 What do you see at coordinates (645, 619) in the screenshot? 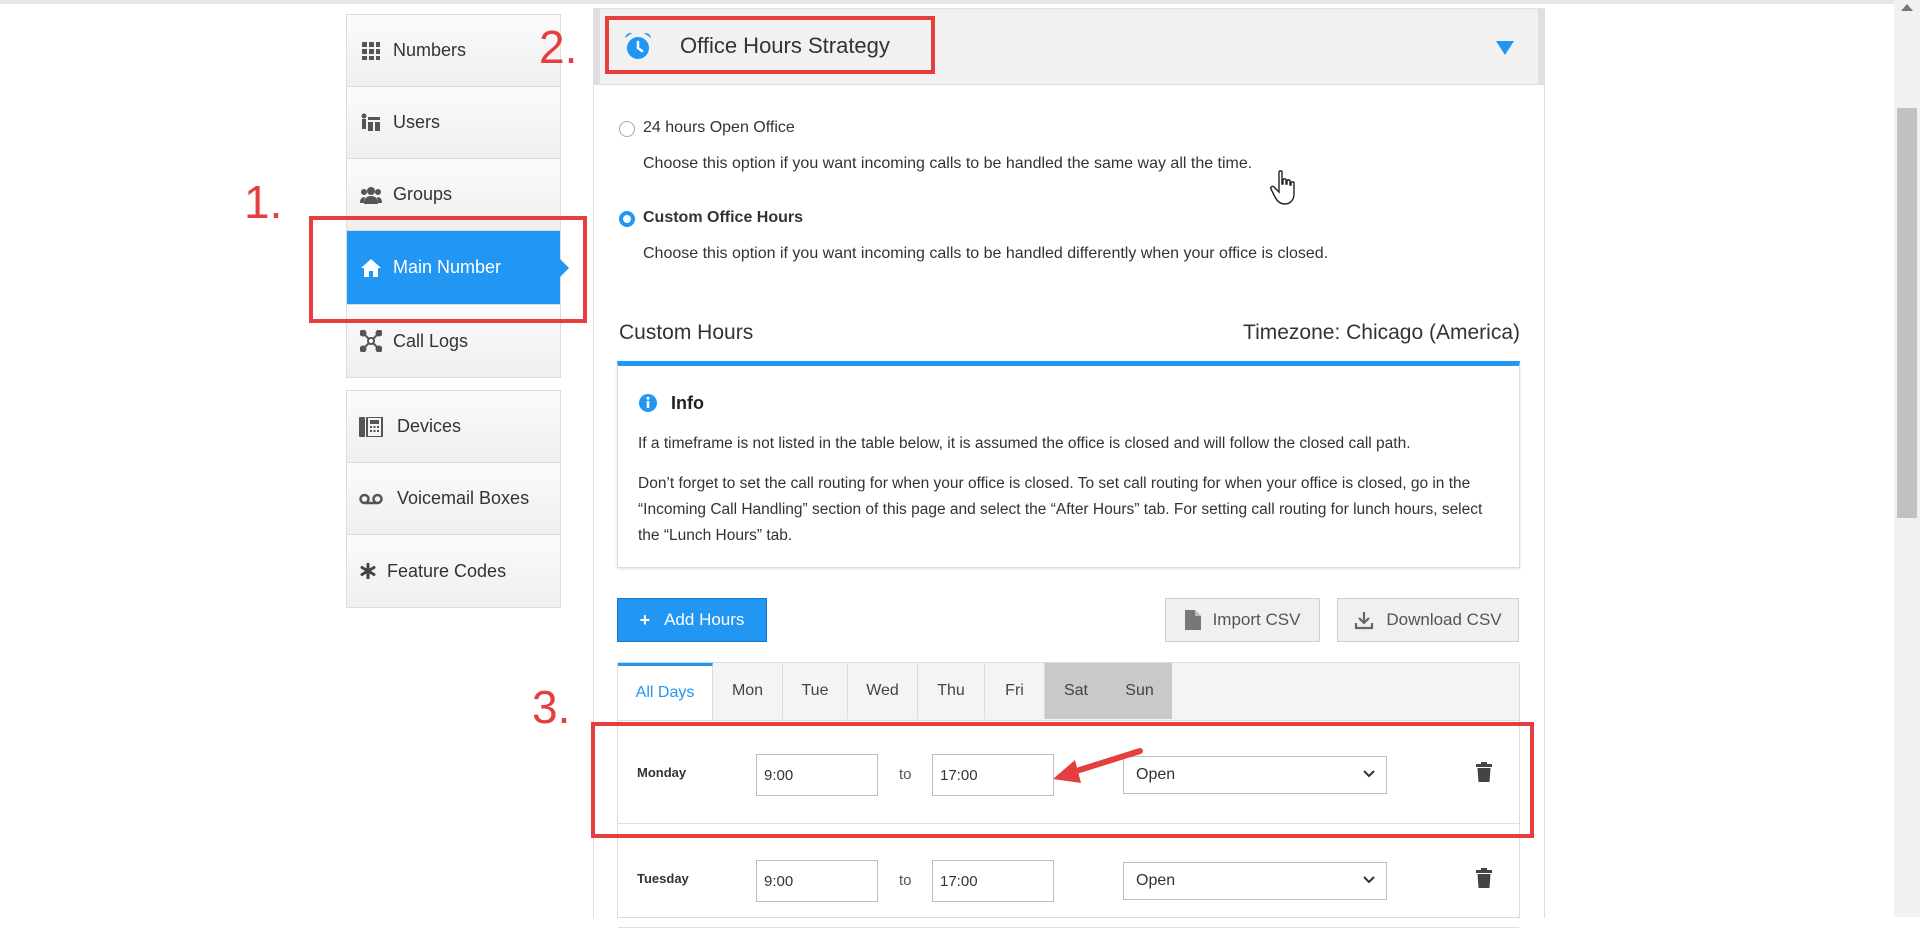
I see `plus-icon: +` at bounding box center [645, 619].